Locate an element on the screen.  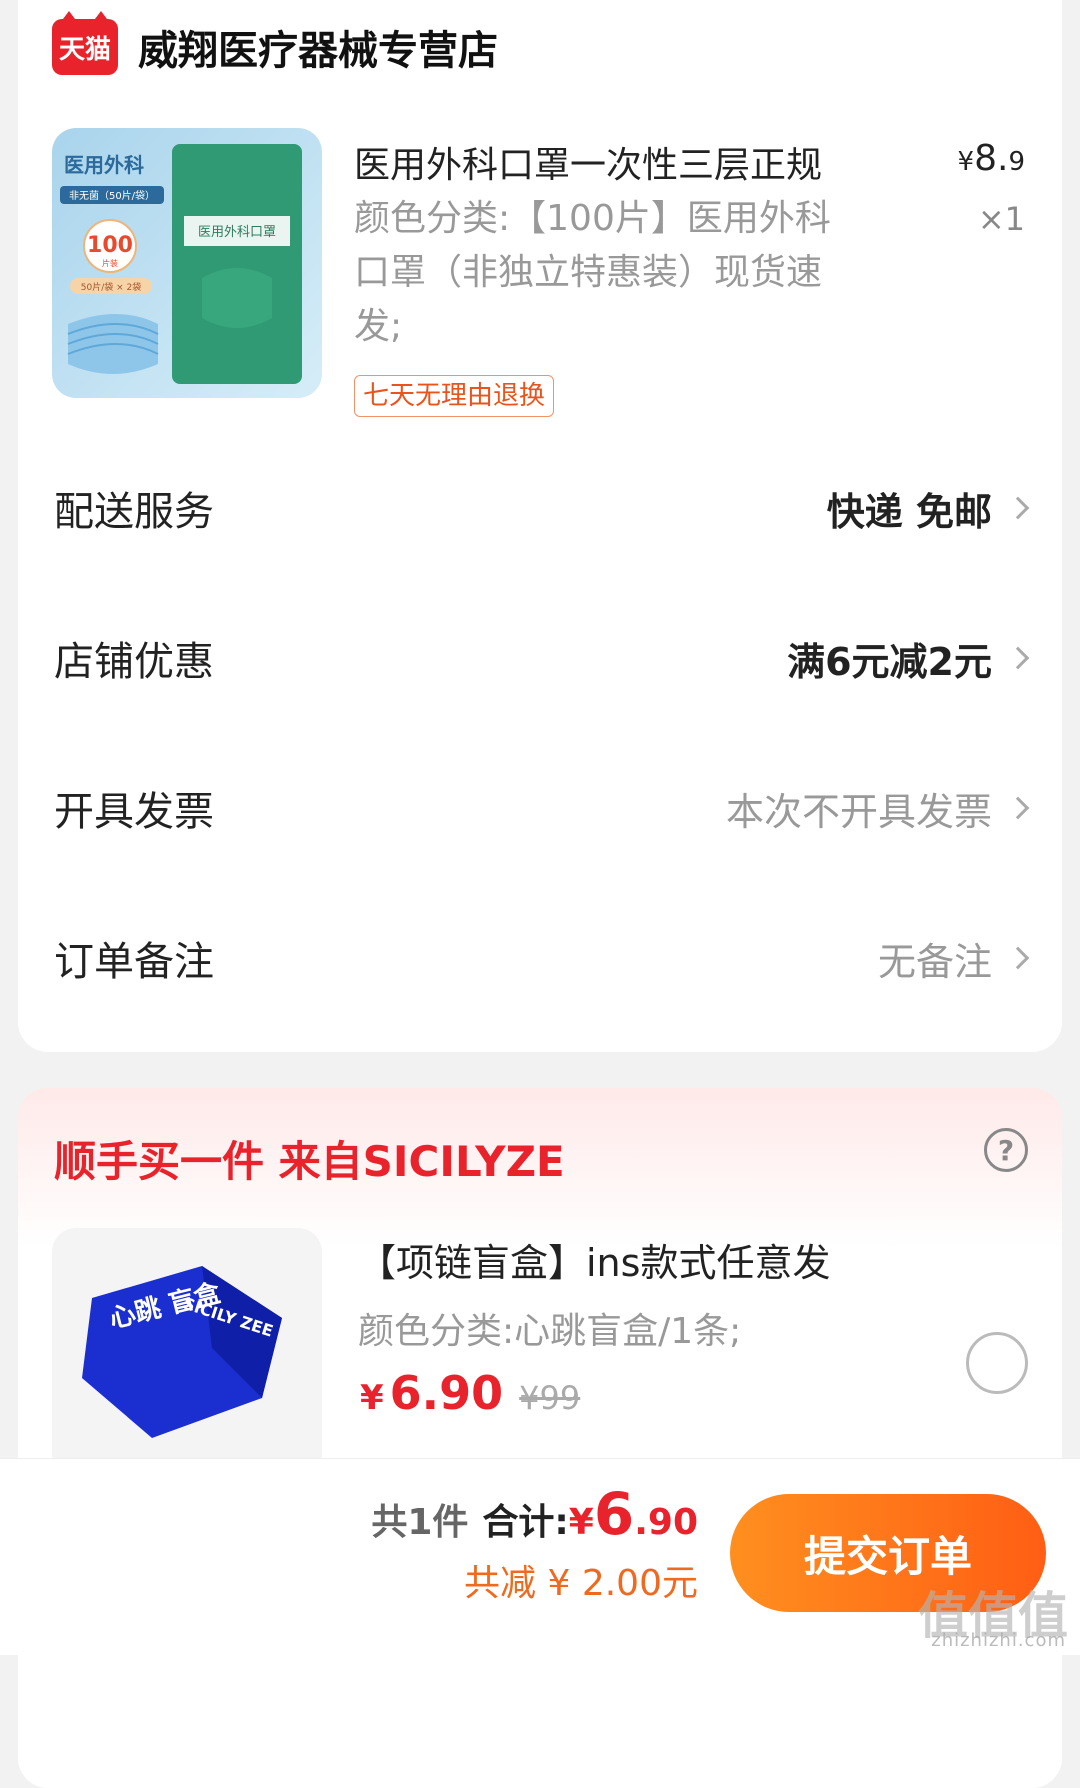
mask-type-text: 医用外科 is located at coordinates (104, 165).